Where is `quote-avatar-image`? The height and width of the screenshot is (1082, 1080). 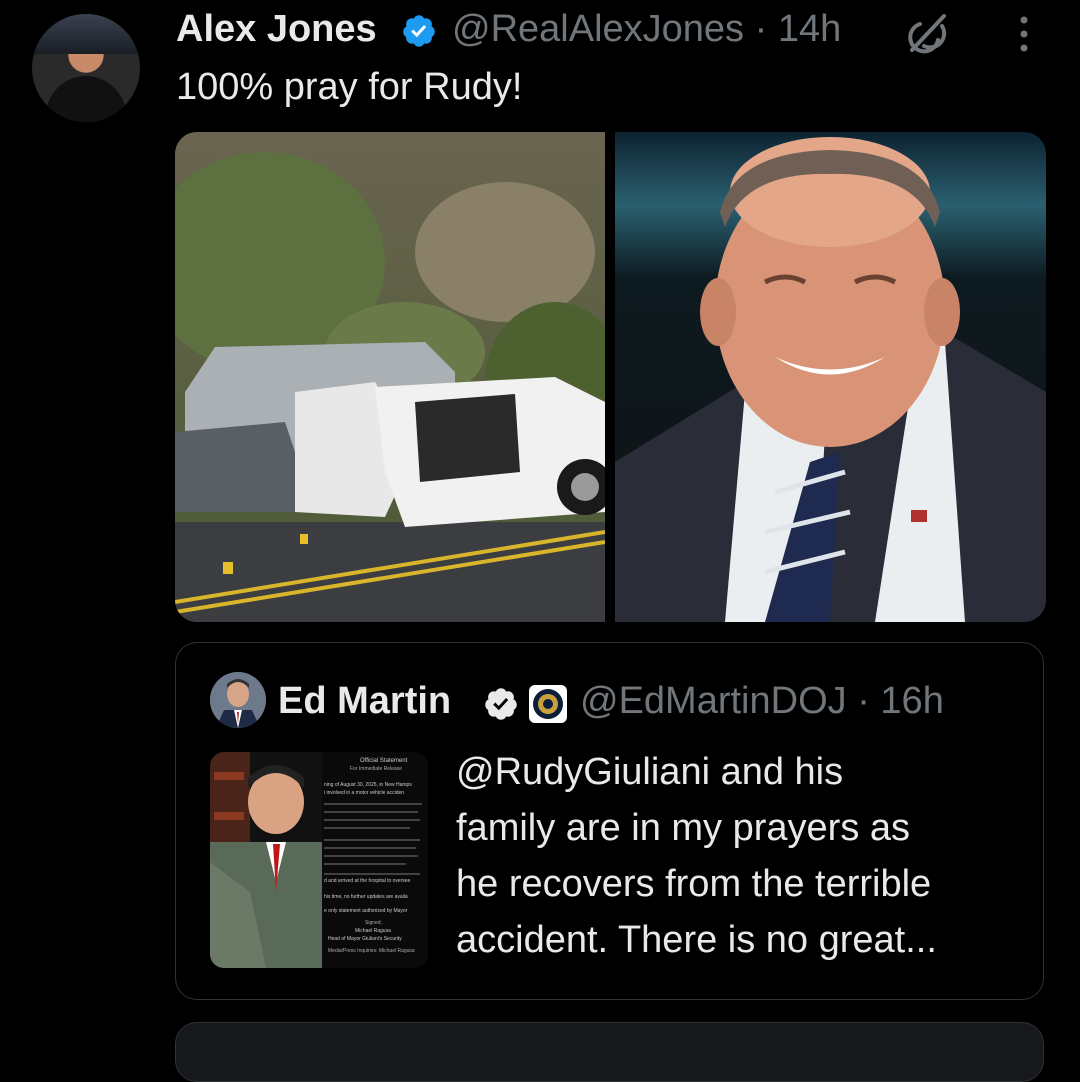
quote-avatar-image is located at coordinates (238, 700).